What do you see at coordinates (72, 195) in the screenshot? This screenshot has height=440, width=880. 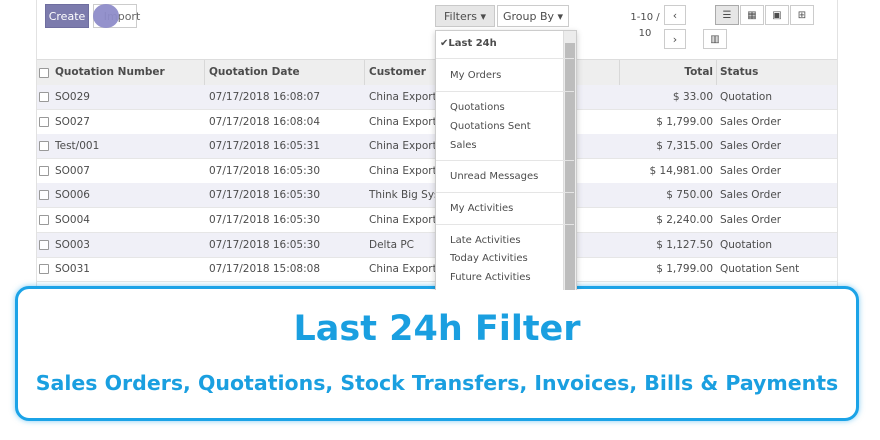 I see `cell-quotation-number: SO006` at bounding box center [72, 195].